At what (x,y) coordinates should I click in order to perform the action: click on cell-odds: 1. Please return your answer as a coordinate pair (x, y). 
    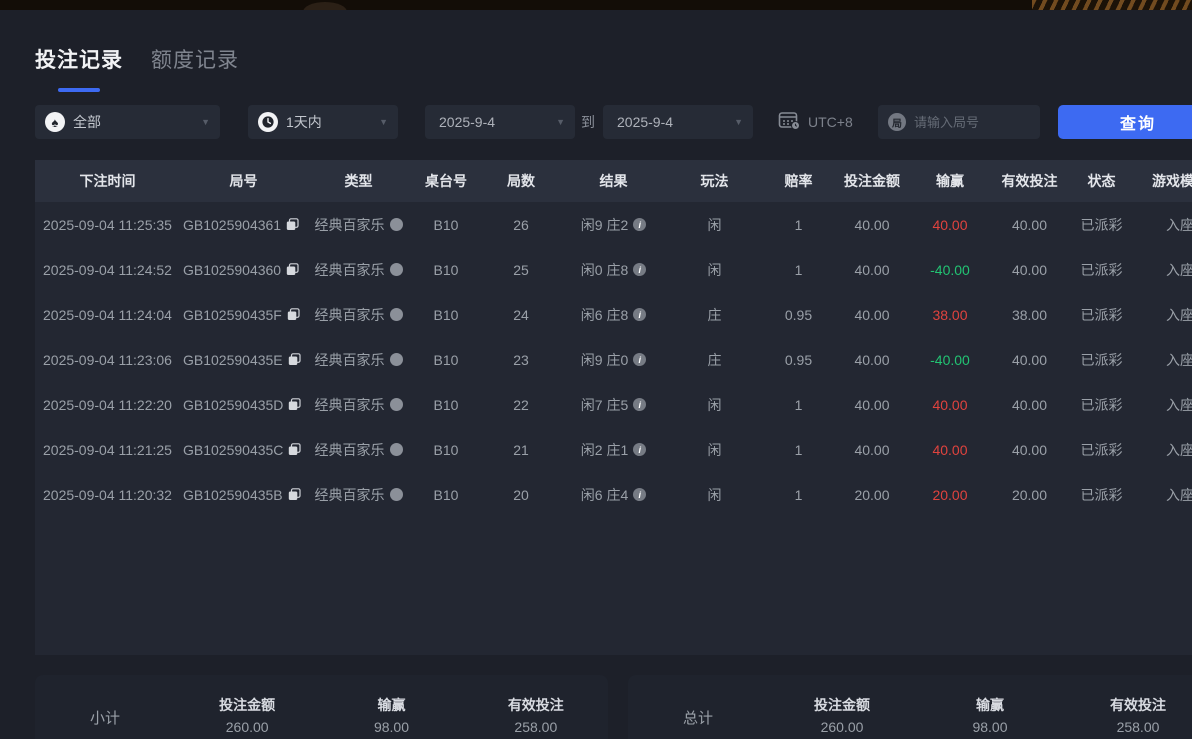
    Looking at the image, I should click on (798, 269).